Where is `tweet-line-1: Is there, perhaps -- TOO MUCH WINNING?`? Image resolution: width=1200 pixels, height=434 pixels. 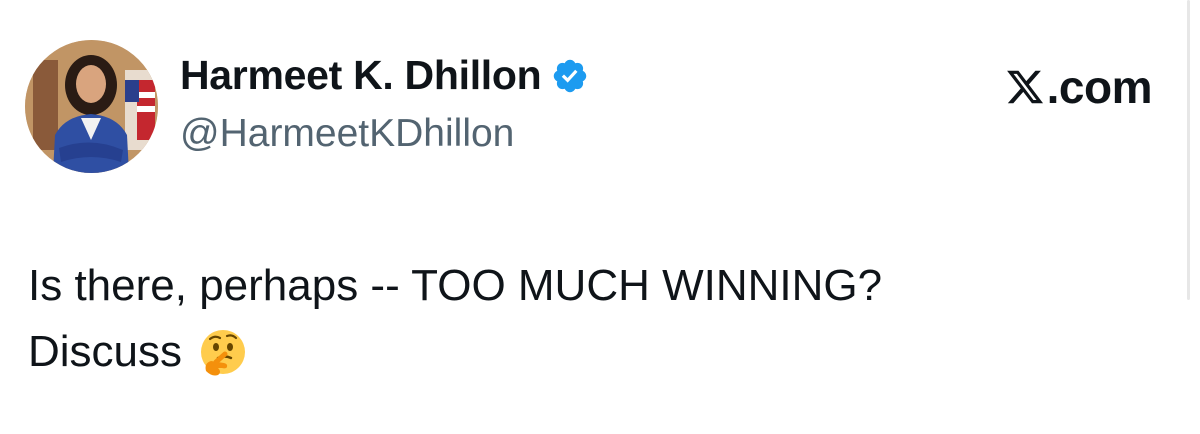 tweet-line-1: Is there, perhaps -- TOO MUCH WINNING? is located at coordinates (455, 286).